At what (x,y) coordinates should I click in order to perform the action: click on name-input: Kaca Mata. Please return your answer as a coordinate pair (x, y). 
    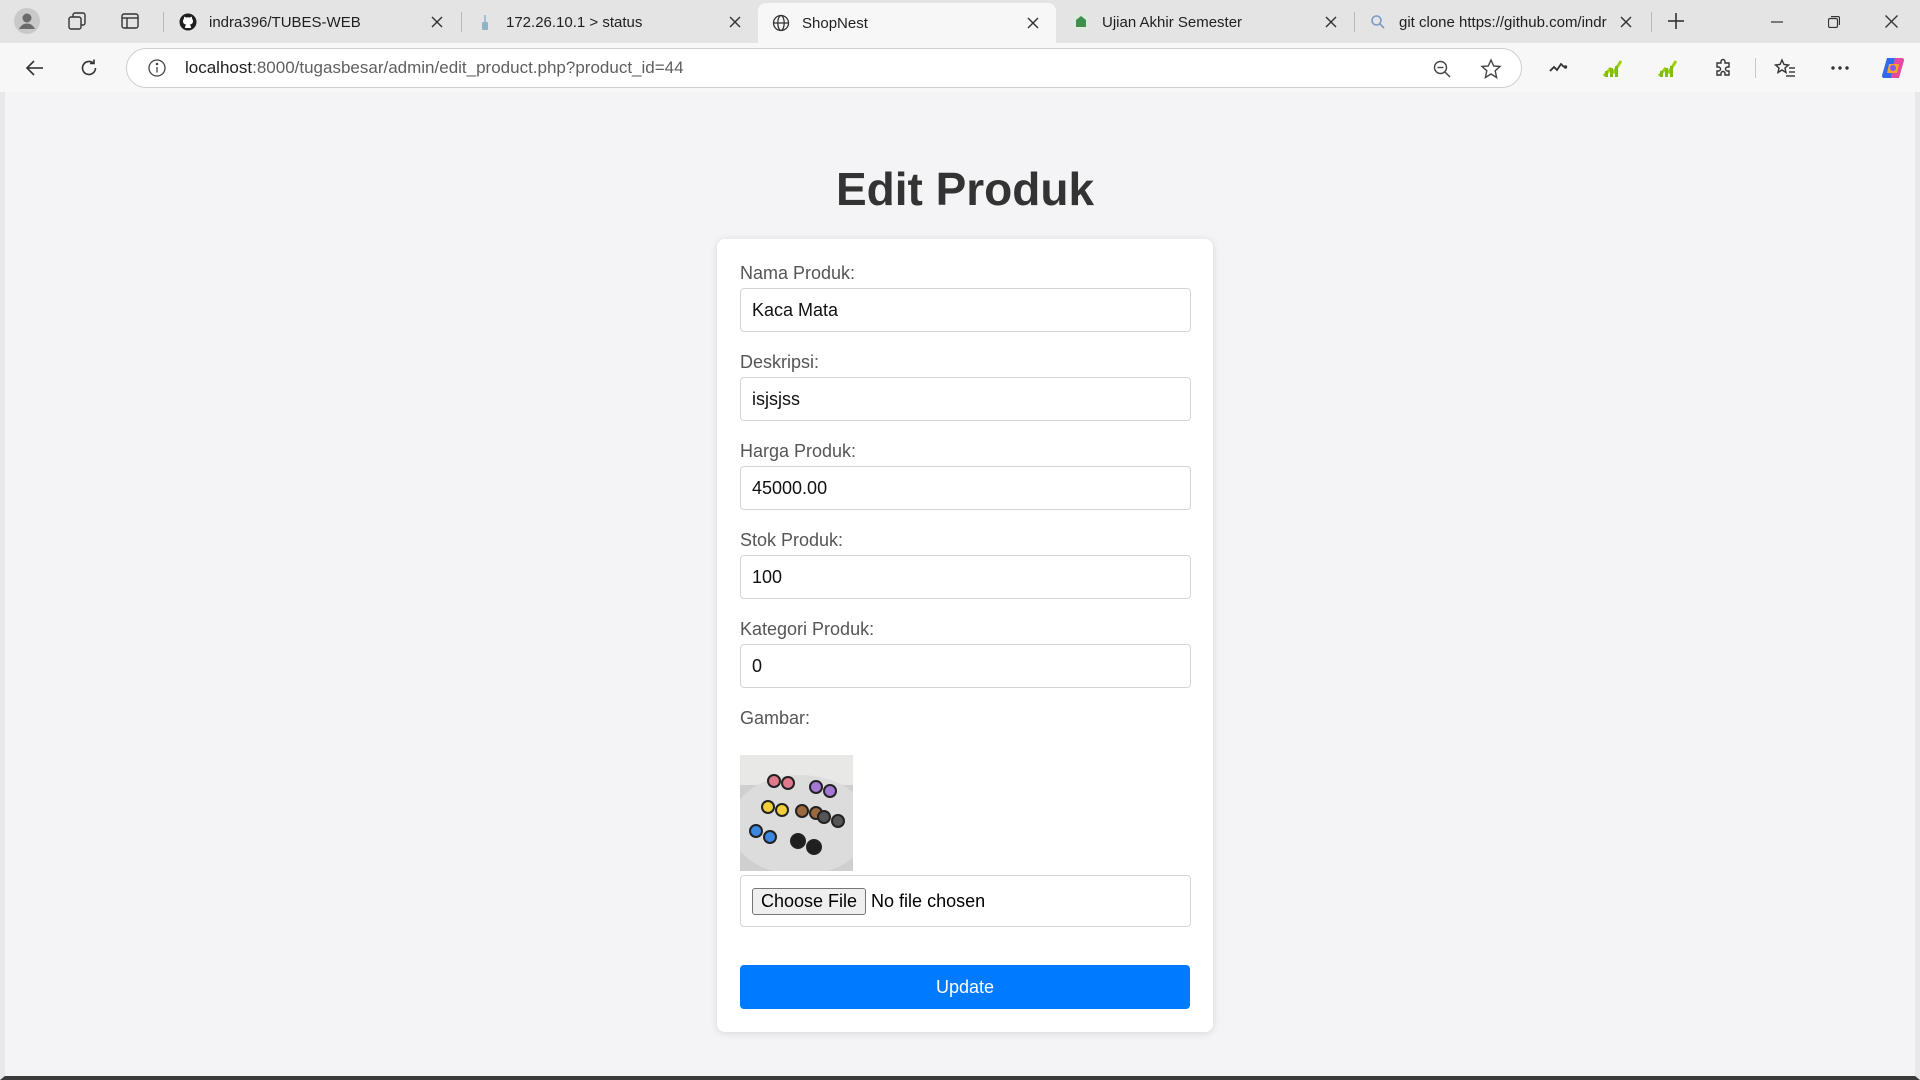
    Looking at the image, I should click on (965, 310).